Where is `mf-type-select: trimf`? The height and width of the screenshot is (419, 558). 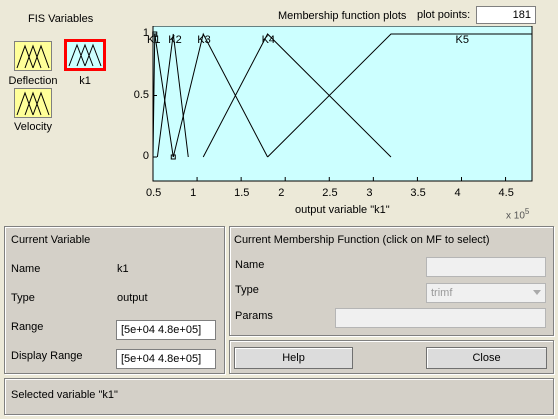 mf-type-select: trimf is located at coordinates (486, 293).